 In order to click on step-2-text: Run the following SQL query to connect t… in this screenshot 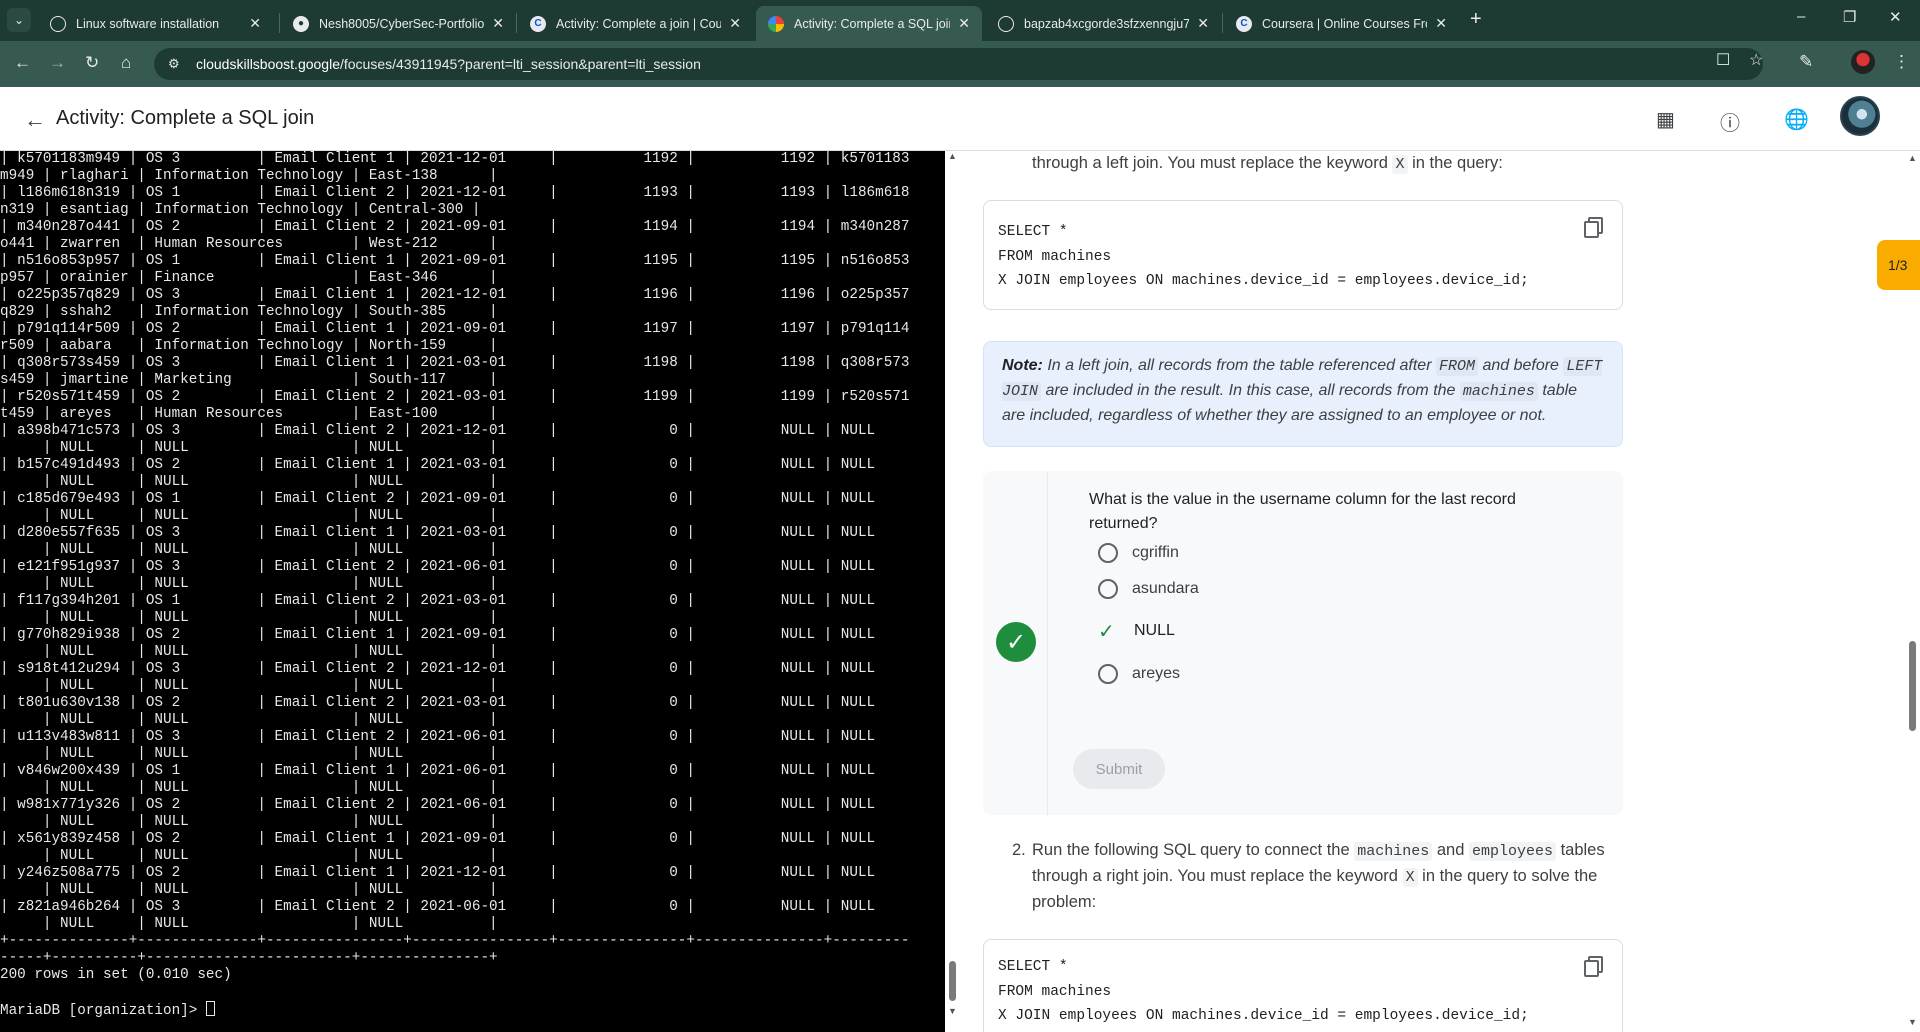, I will do `click(1332, 876)`.